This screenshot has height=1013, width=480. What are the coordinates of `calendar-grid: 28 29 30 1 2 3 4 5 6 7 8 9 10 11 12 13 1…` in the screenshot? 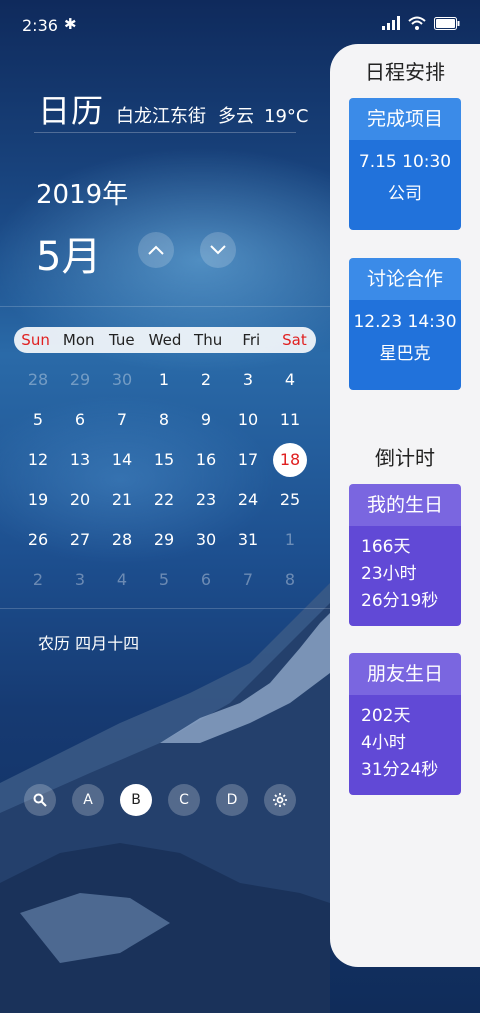 It's located at (164, 480).